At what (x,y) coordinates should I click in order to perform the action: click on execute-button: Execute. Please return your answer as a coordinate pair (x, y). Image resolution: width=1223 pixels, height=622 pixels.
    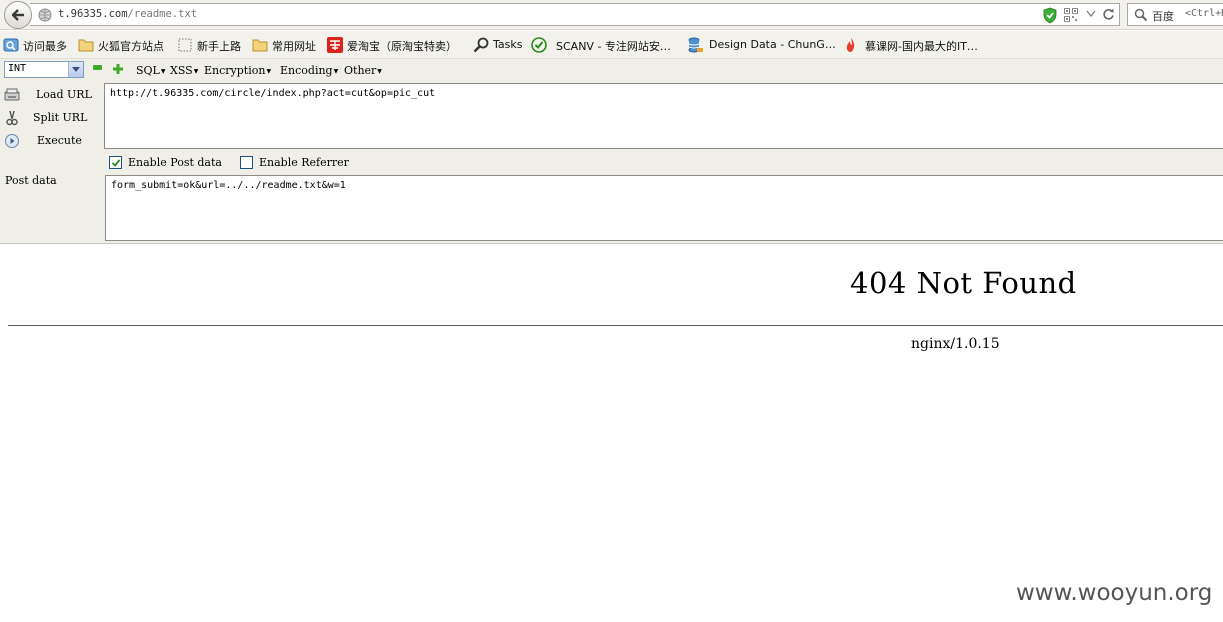
    Looking at the image, I should click on (50, 141).